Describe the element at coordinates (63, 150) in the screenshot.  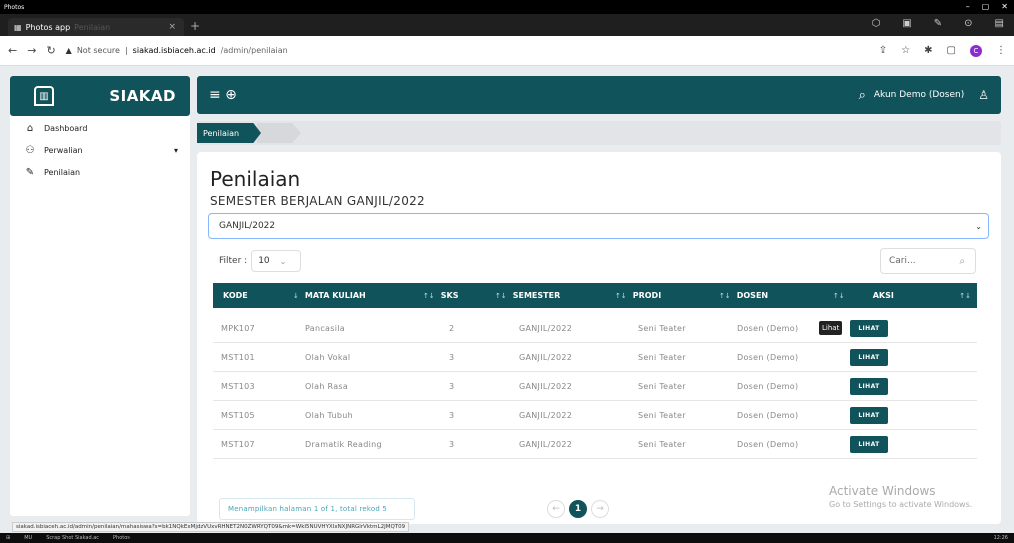
I see `sidebar-item-label: Perwalian` at that location.